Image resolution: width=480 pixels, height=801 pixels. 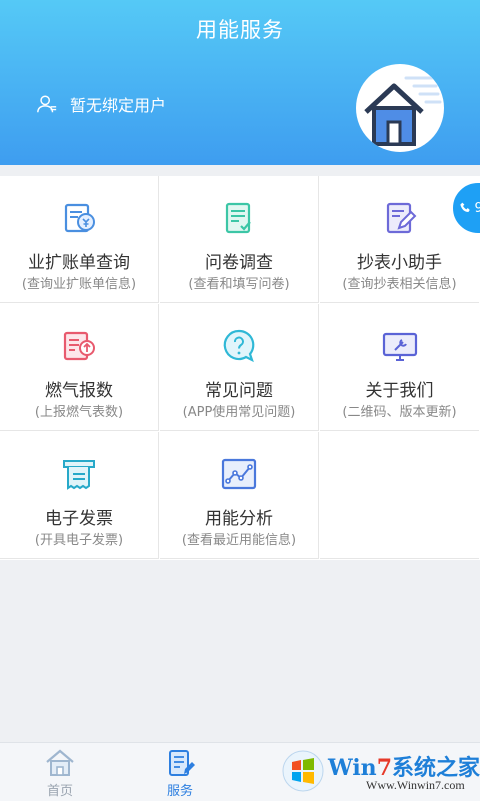 I want to click on windows-logo-icon, so click(x=303, y=771).